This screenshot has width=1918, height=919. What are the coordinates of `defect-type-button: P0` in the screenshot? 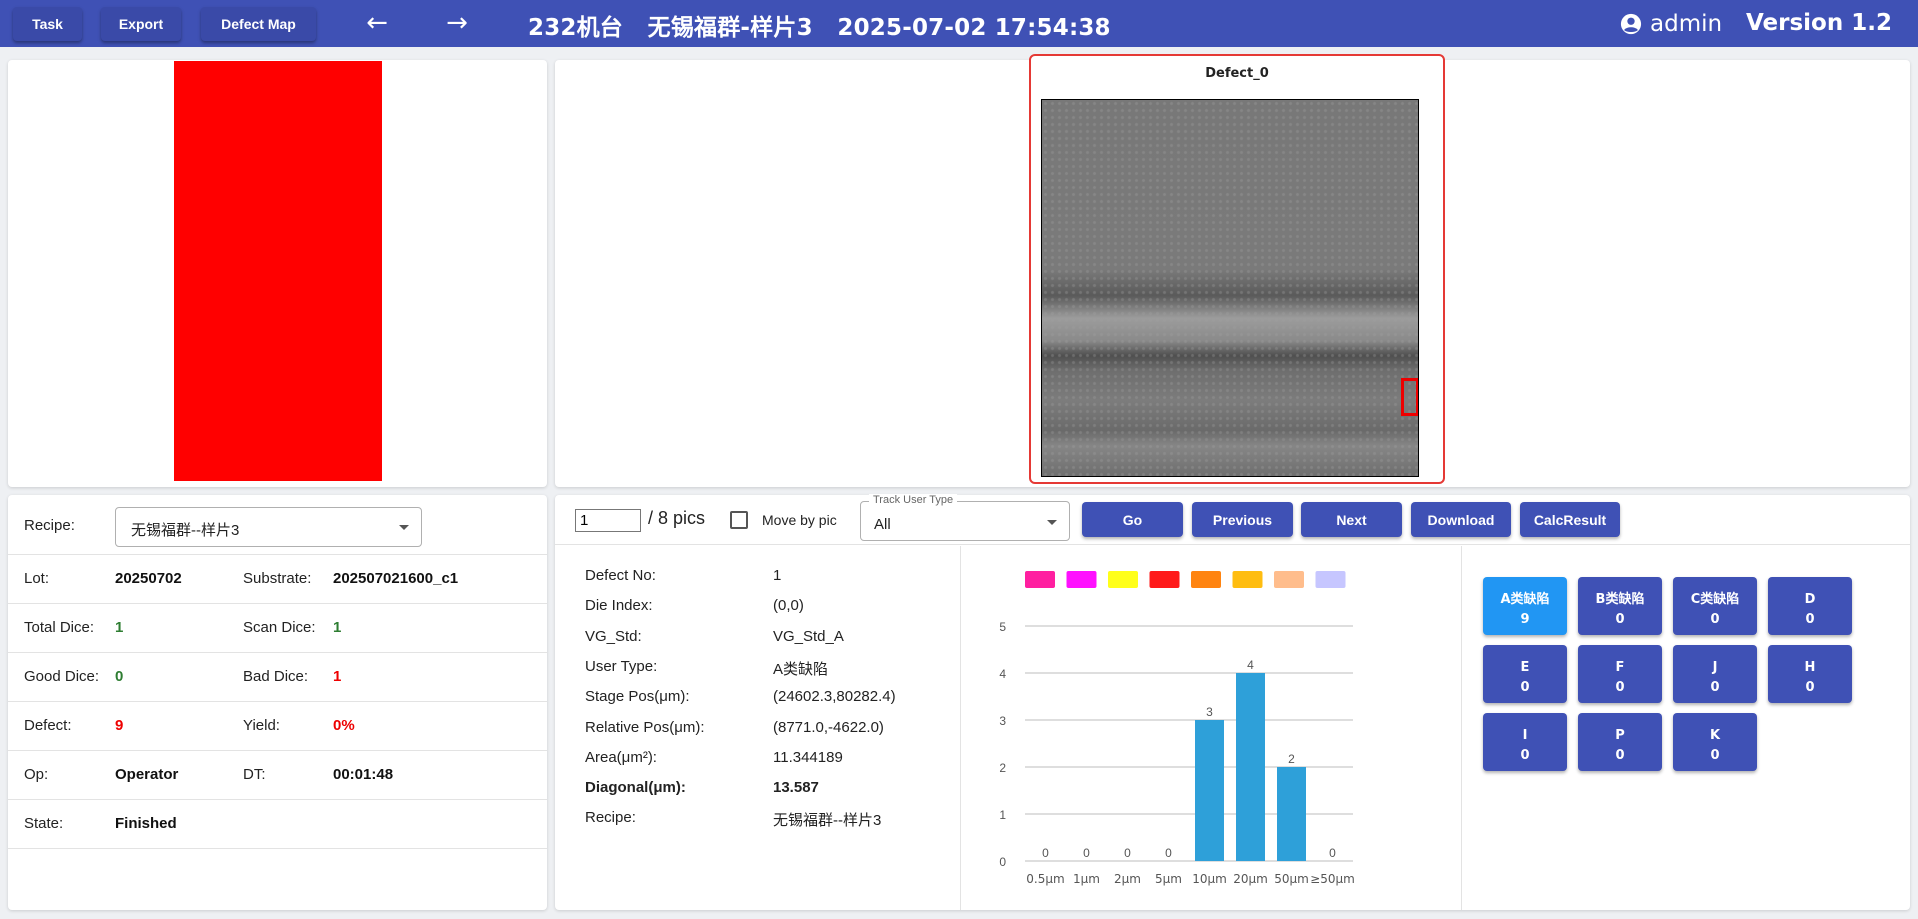 It's located at (1620, 742).